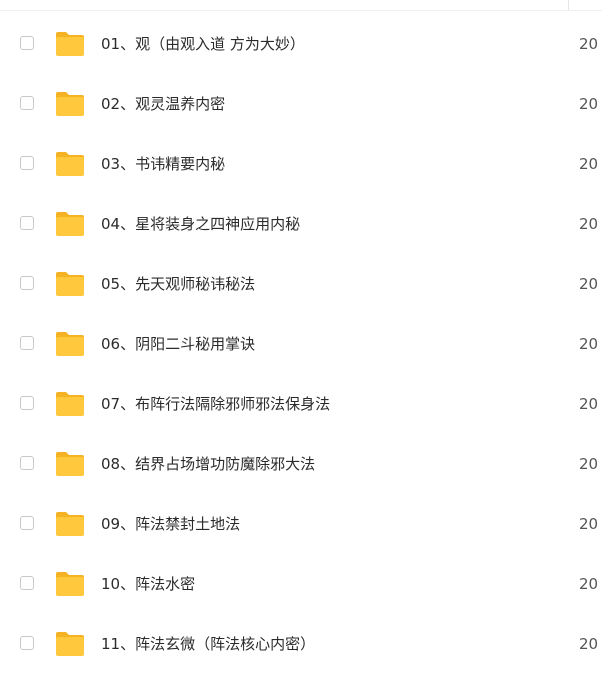 Image resolution: width=602 pixels, height=693 pixels. What do you see at coordinates (208, 464) in the screenshot?
I see `file-name: 08、结界占场增功防魔除邪大法` at bounding box center [208, 464].